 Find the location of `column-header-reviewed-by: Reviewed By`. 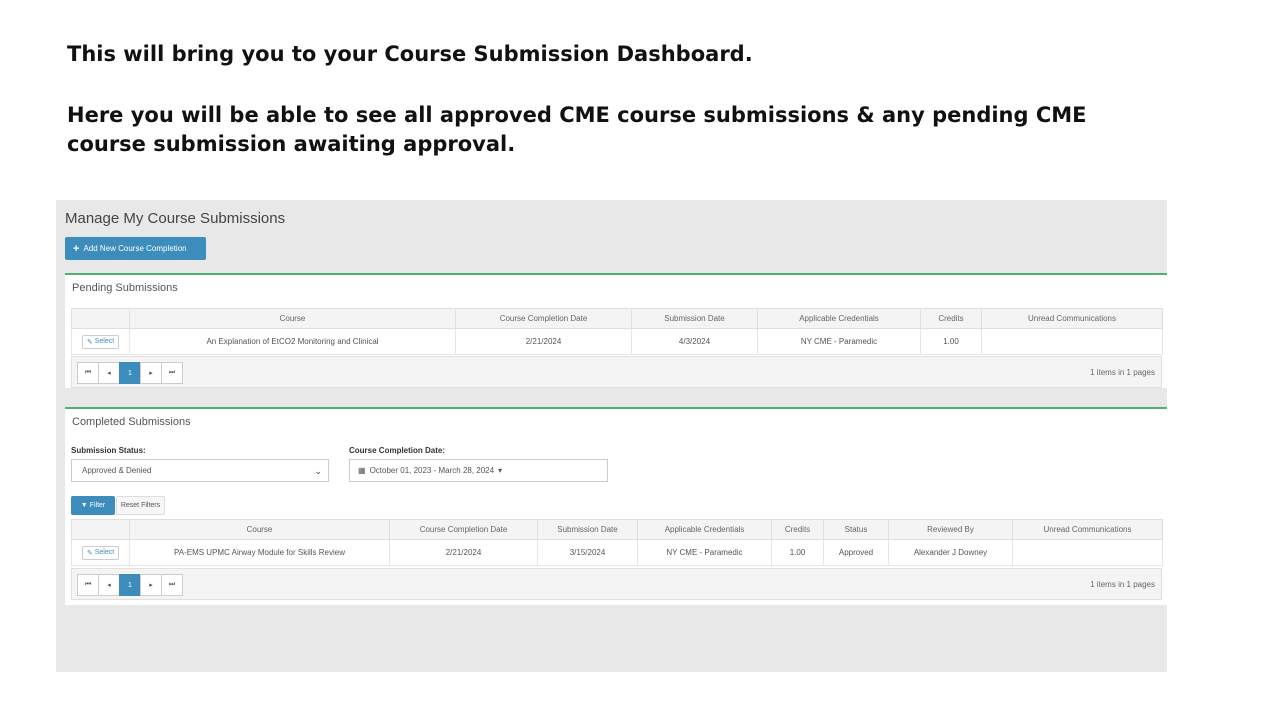

column-header-reviewed-by: Reviewed By is located at coordinates (950, 529).